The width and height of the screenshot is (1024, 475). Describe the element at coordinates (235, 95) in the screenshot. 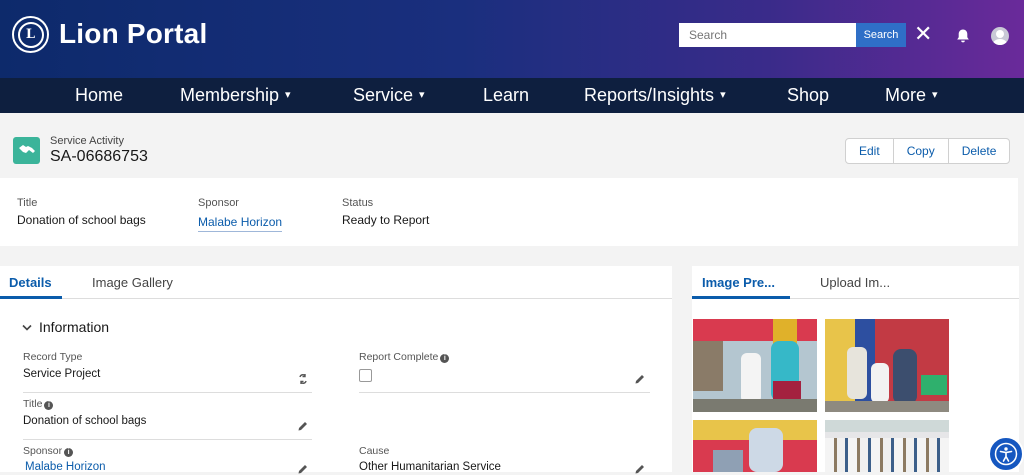

I see `nav-item-membership: Membership ▾` at that location.